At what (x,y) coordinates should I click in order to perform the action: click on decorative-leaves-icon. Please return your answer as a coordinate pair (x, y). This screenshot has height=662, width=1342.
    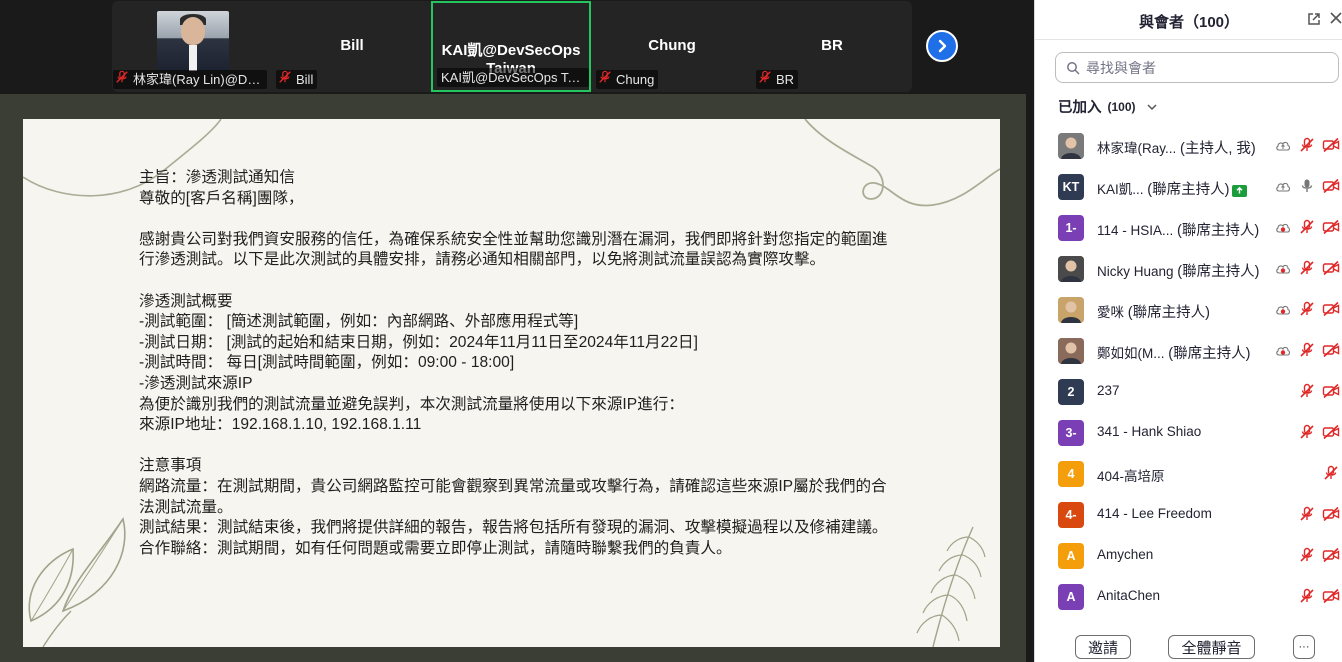
    Looking at the image, I should click on (77, 582).